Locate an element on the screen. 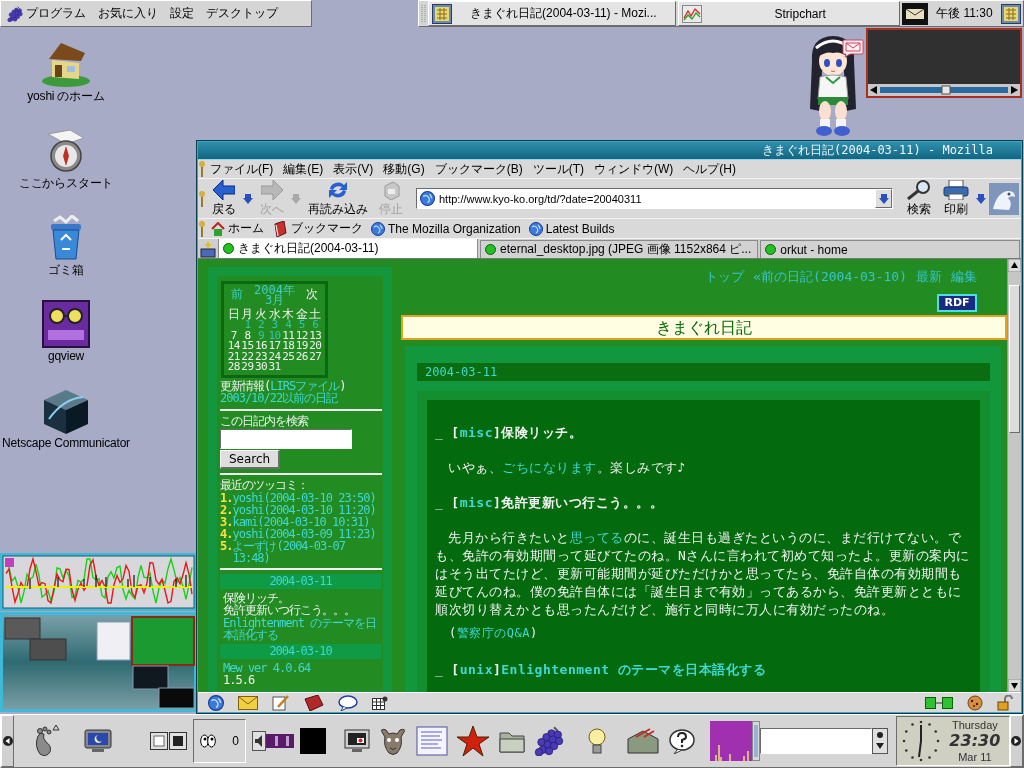 The image size is (1024, 768). icon-label: yoshi のホーム is located at coordinates (66, 96).